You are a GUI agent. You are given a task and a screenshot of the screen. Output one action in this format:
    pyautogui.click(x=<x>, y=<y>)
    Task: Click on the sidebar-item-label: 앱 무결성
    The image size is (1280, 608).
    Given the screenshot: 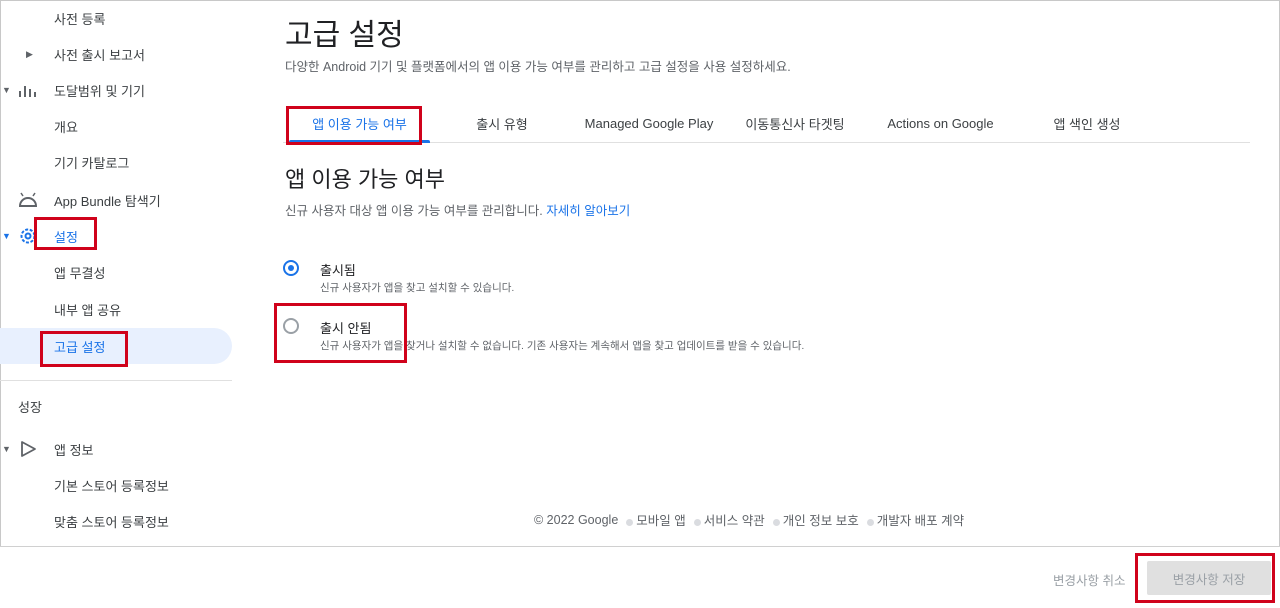 What is the action you would take?
    pyautogui.click(x=80, y=273)
    